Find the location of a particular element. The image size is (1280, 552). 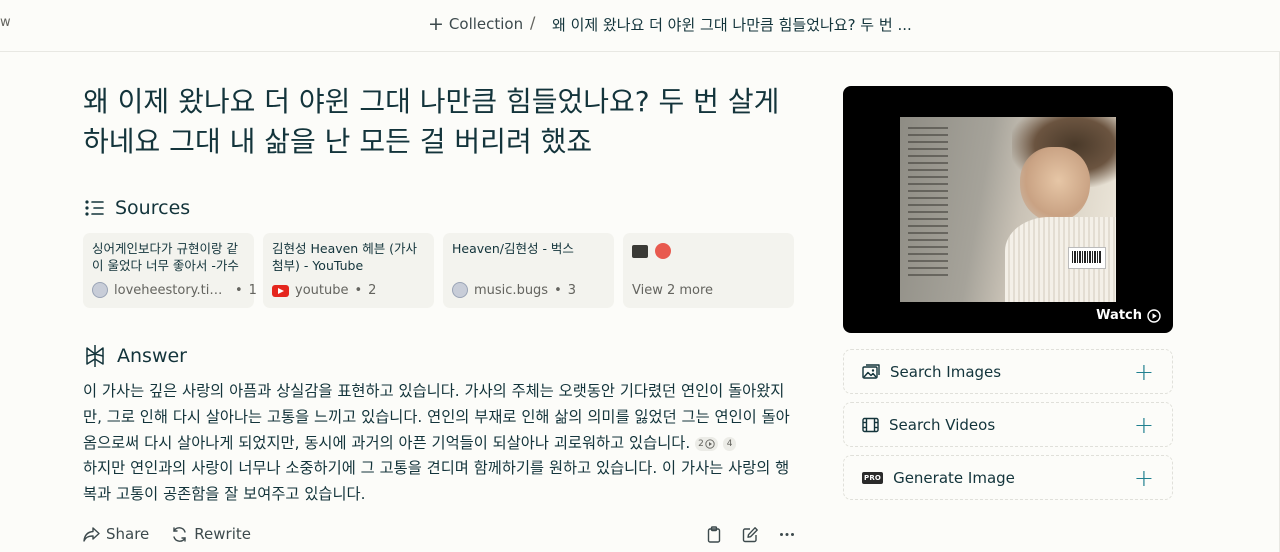

search-videos-label: Search Videos is located at coordinates (942, 424).